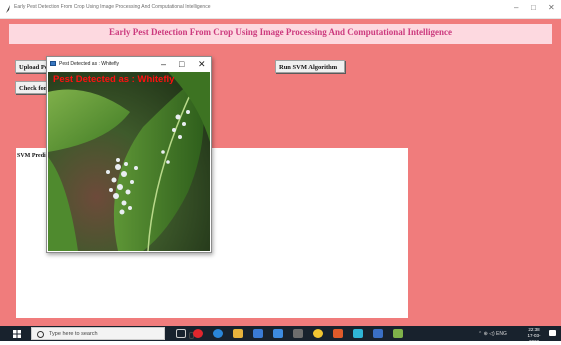  Describe the element at coordinates (8, 9) in the screenshot. I see `feather-app-icon` at that location.